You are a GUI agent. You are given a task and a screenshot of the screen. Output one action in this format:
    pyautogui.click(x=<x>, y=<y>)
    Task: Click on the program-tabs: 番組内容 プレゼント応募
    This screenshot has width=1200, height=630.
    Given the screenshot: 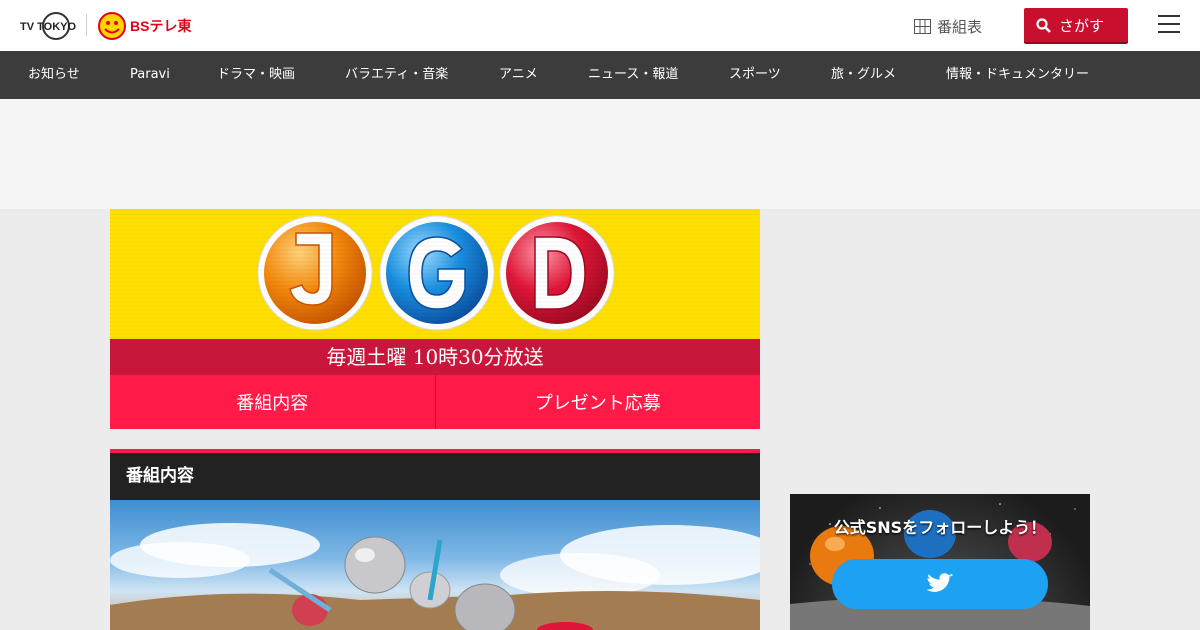 What is the action you would take?
    pyautogui.click(x=435, y=402)
    